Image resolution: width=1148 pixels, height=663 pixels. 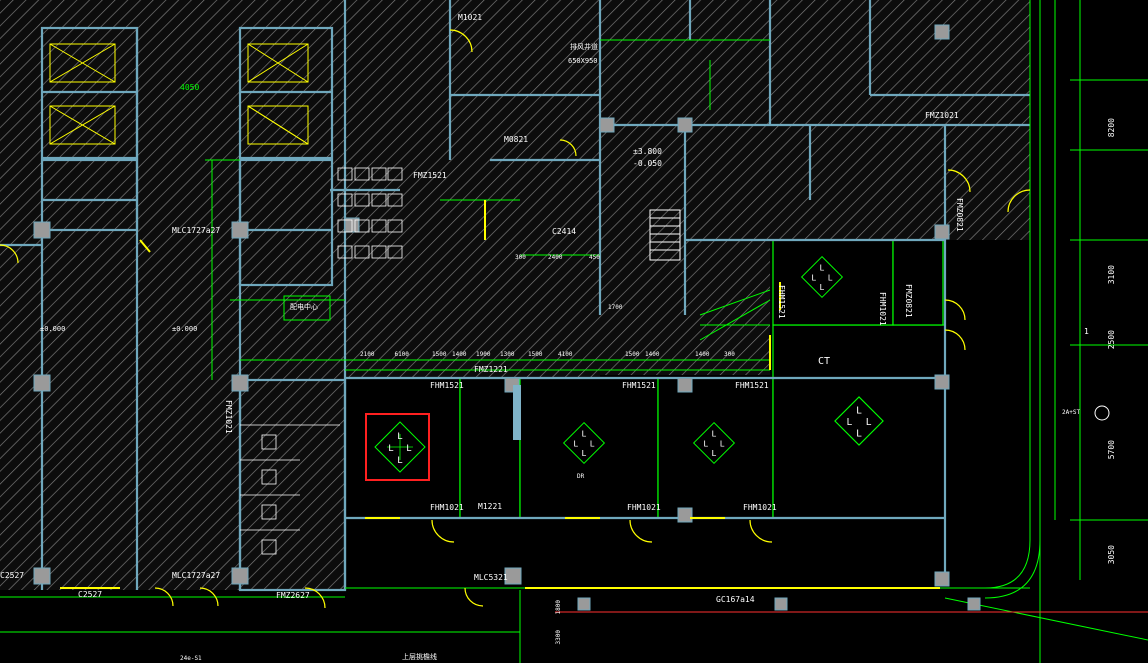 What do you see at coordinates (583, 61) in the screenshot?
I see `opening-label: 650X950` at bounding box center [583, 61].